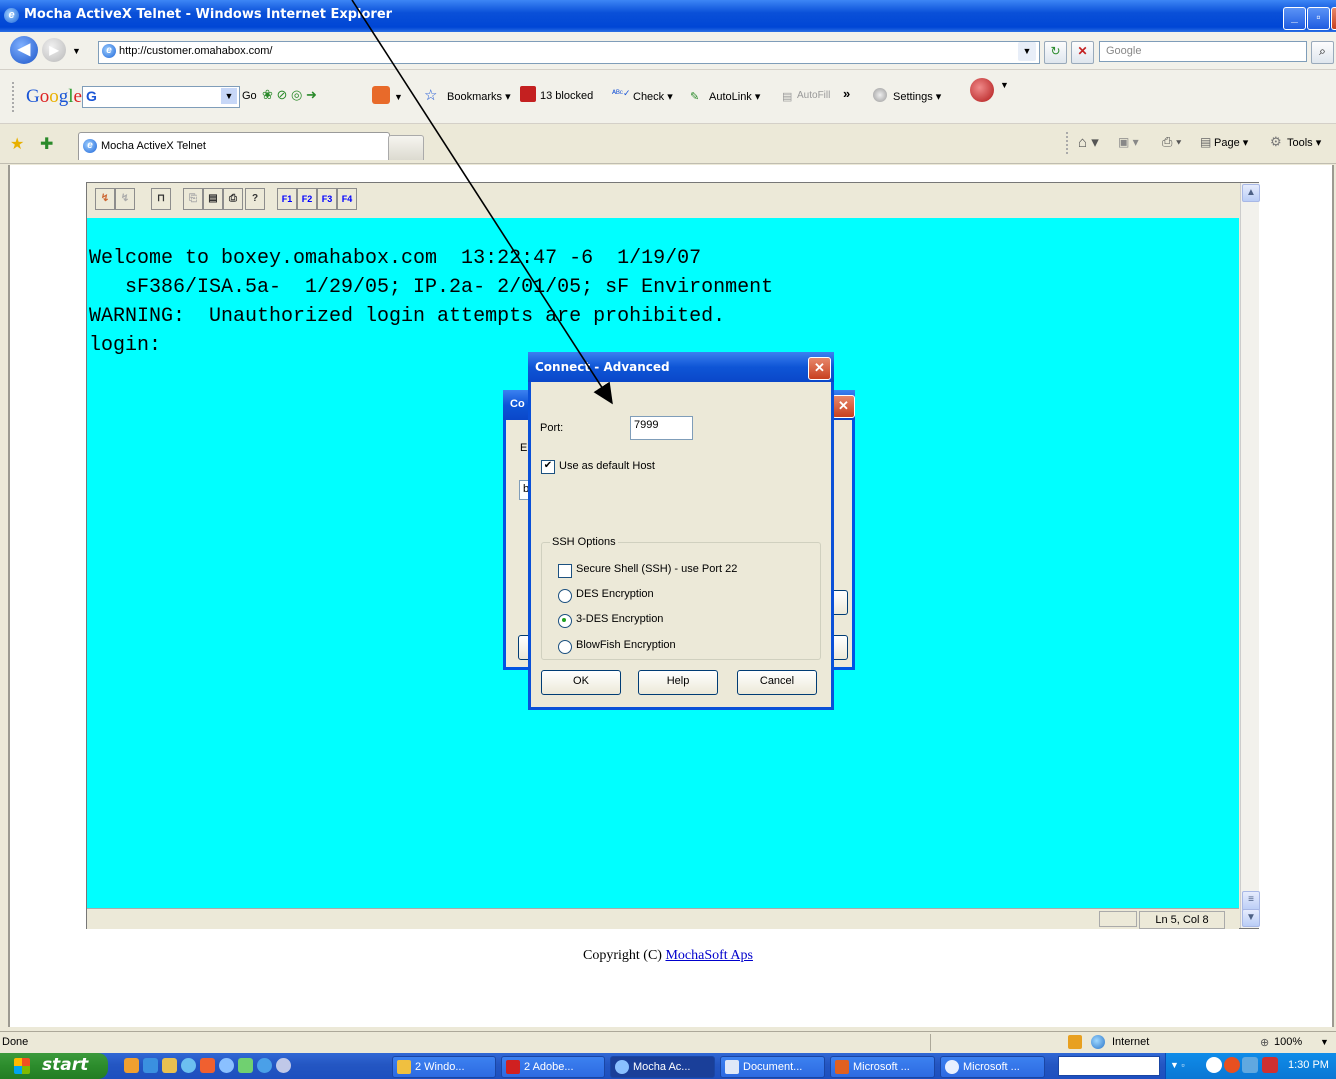 The height and width of the screenshot is (1079, 1336). Describe the element at coordinates (1251, 901) in the screenshot. I see `scroll-thumb: ≡` at that location.